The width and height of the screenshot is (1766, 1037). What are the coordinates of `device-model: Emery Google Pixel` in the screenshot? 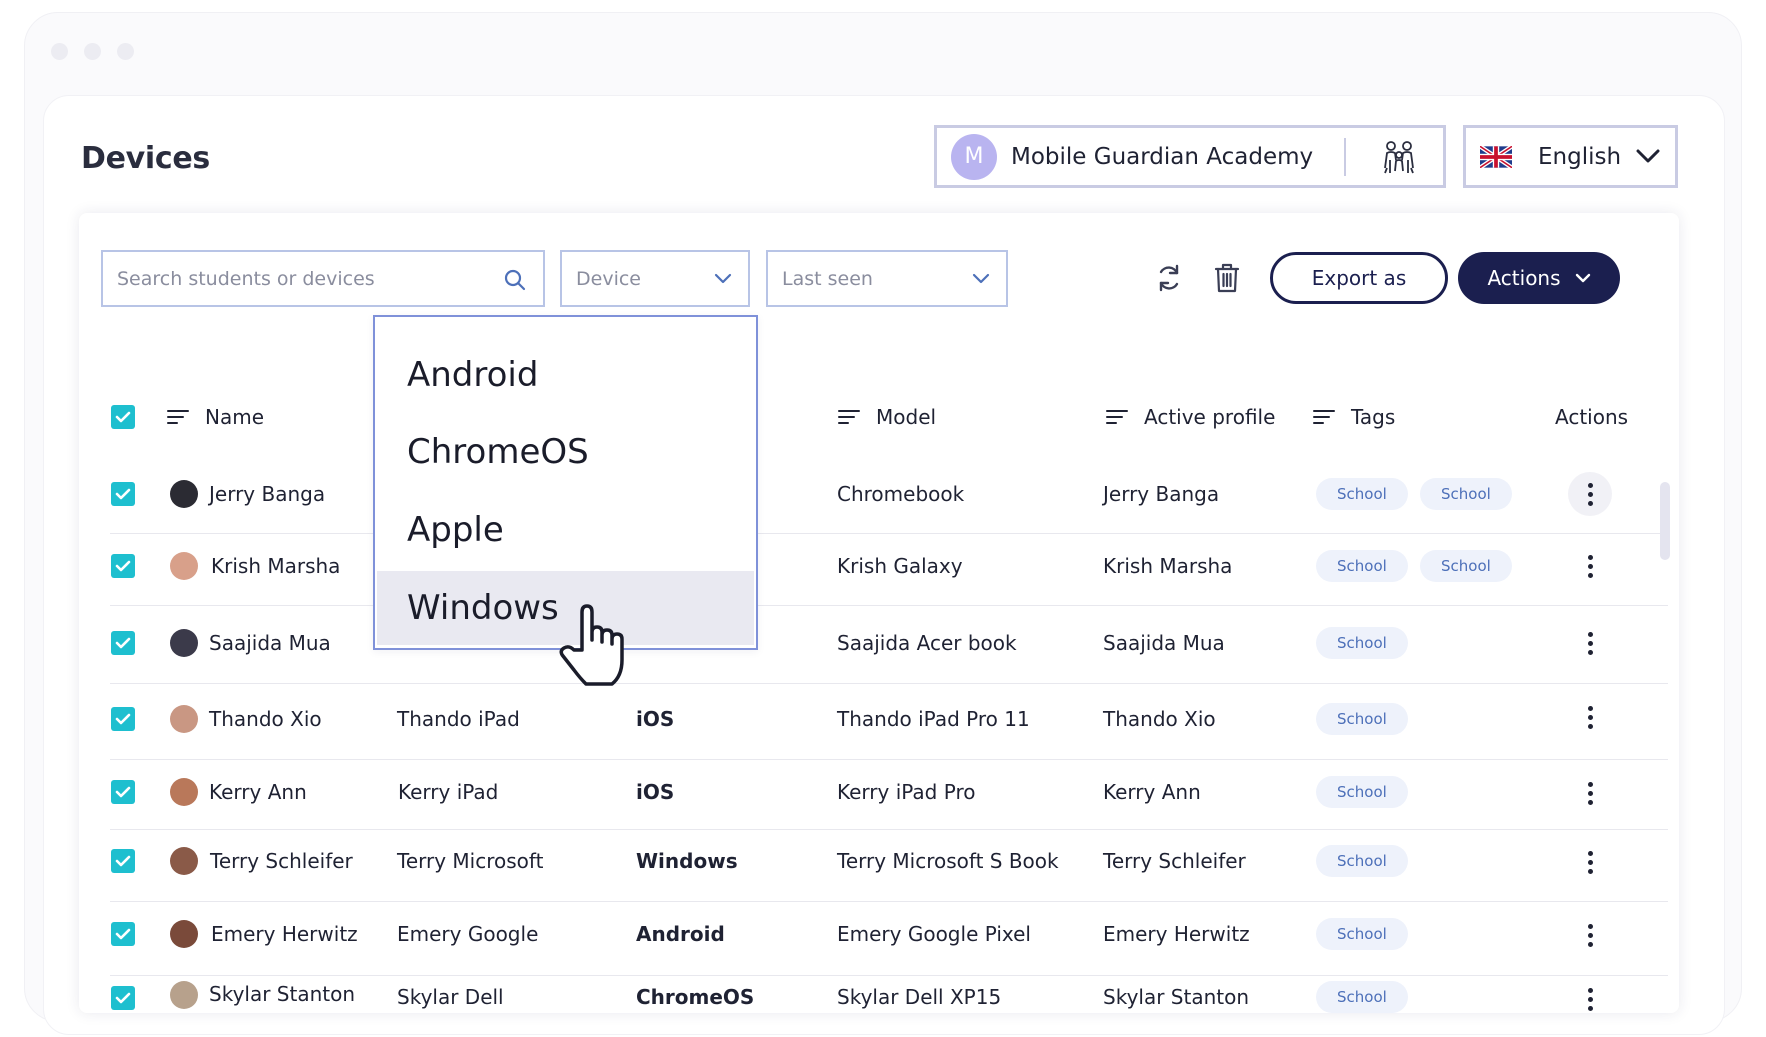 It's located at (934, 934).